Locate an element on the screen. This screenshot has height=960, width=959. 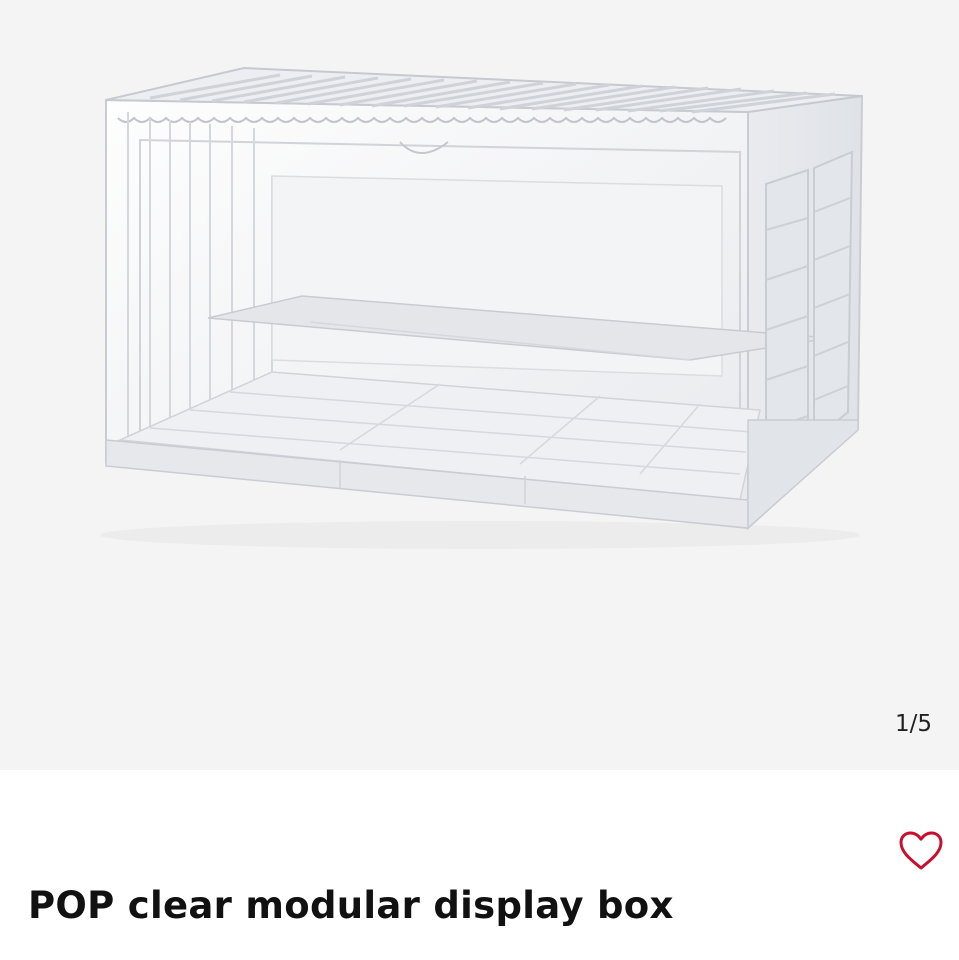
image-counter: 1/5 is located at coordinates (913, 724).